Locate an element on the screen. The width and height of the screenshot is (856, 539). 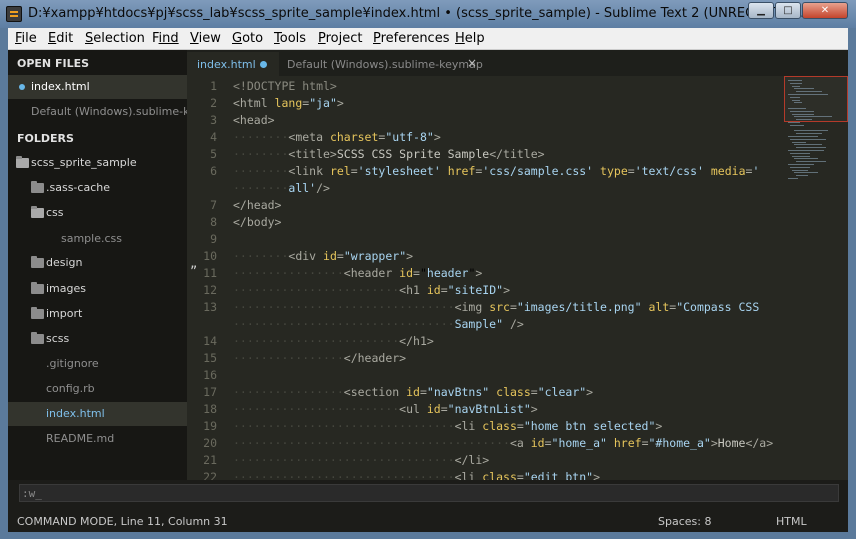
code-line: 2 <html lang="ja"> is located at coordinates (485, 103).